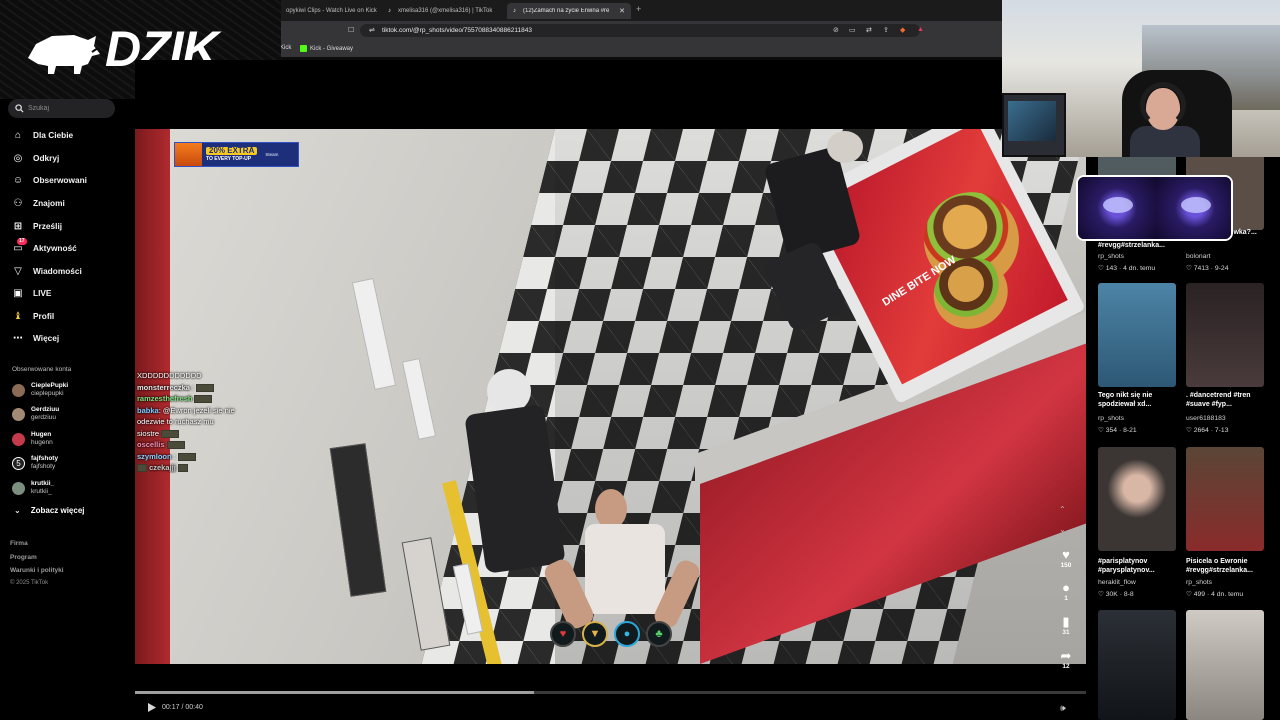  What do you see at coordinates (330, 11) in the screenshot?
I see `browser-tab: opykiwi Clips - Watch Live on Kick` at bounding box center [330, 11].